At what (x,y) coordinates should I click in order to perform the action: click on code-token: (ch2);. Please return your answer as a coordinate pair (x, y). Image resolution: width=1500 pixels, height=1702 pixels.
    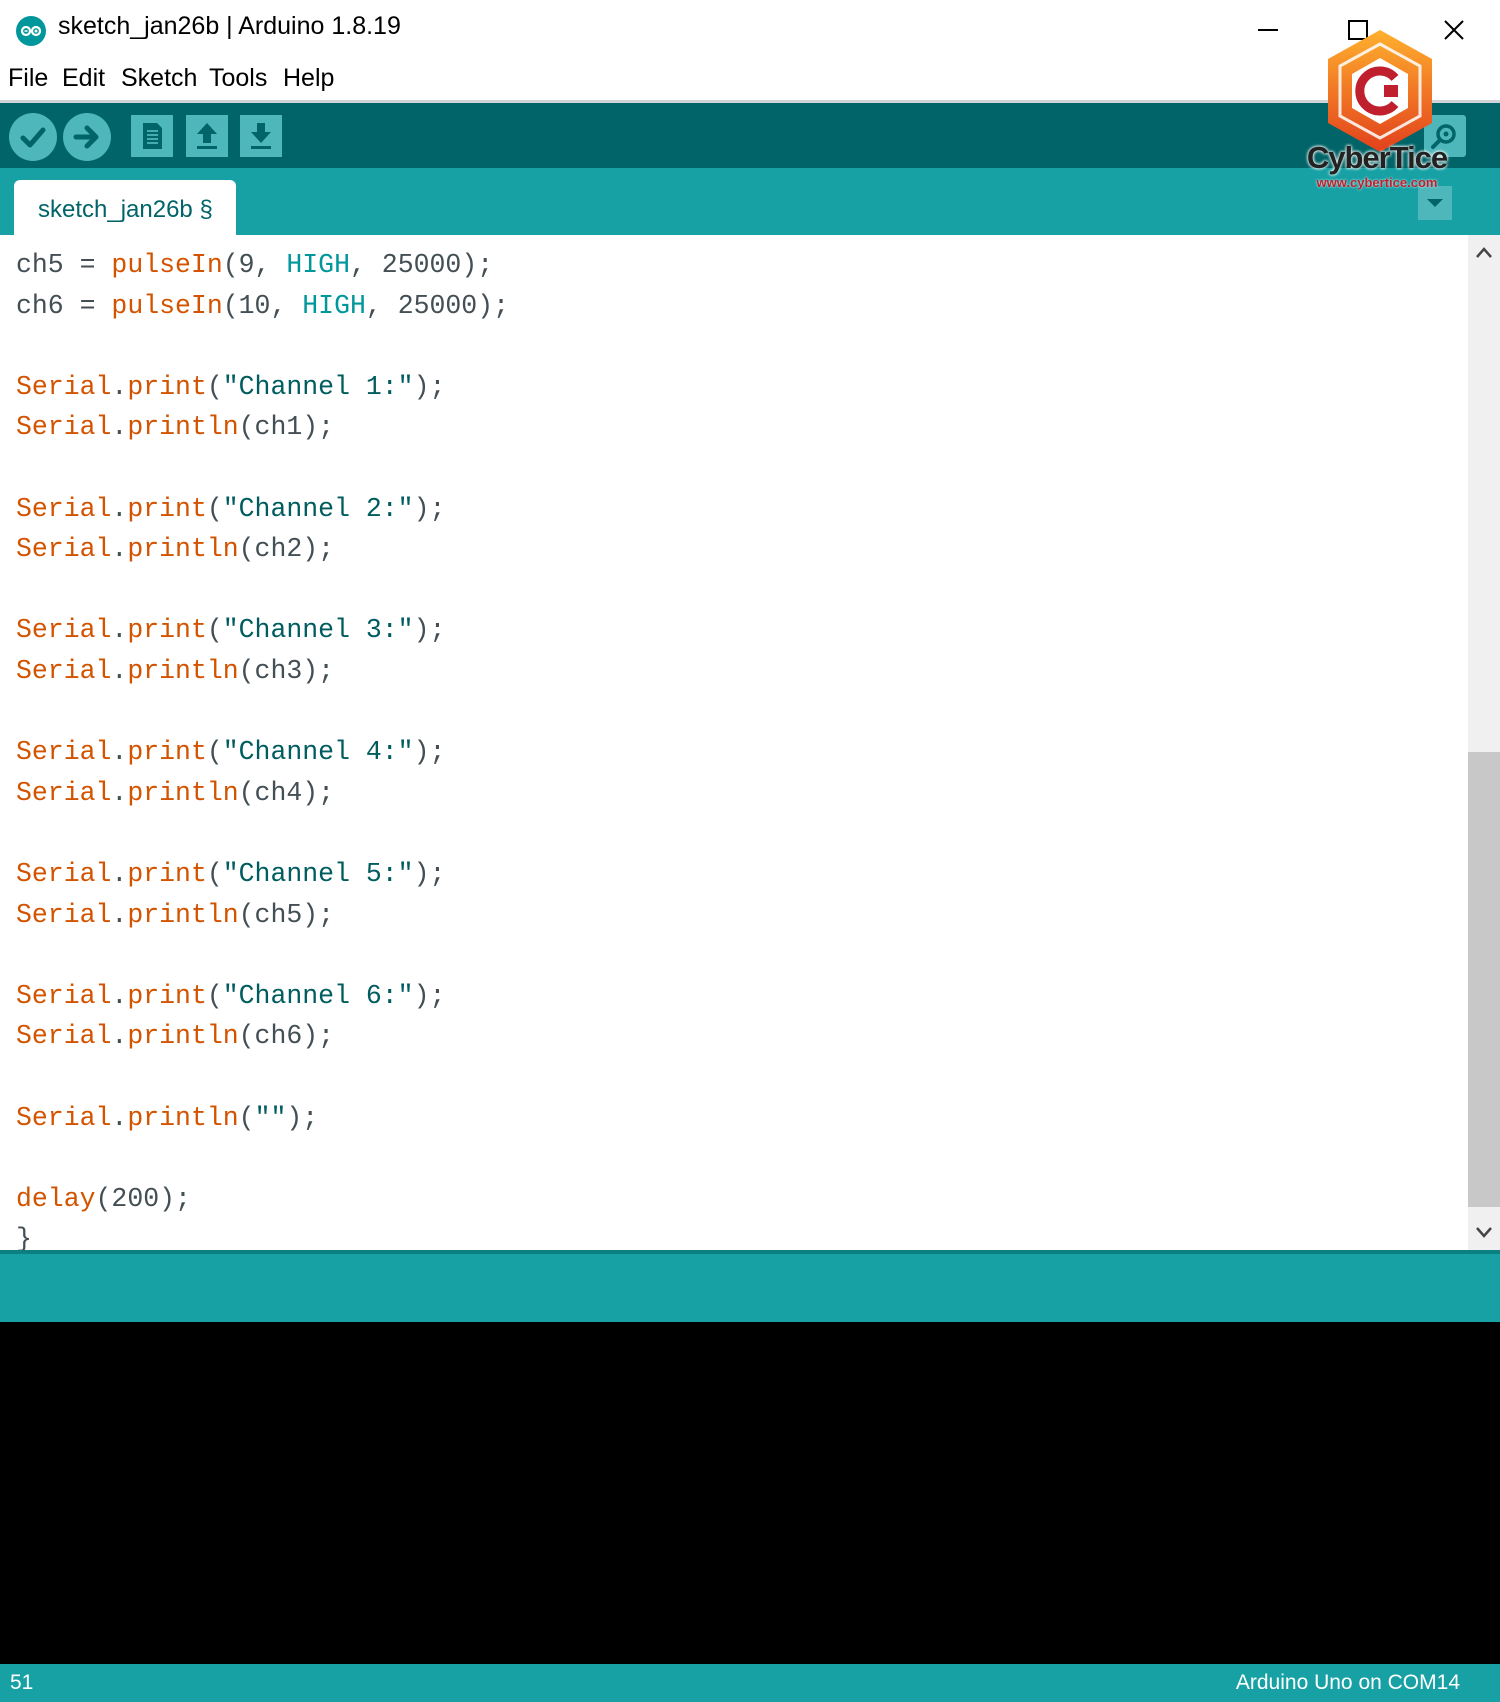
    Looking at the image, I should click on (286, 549).